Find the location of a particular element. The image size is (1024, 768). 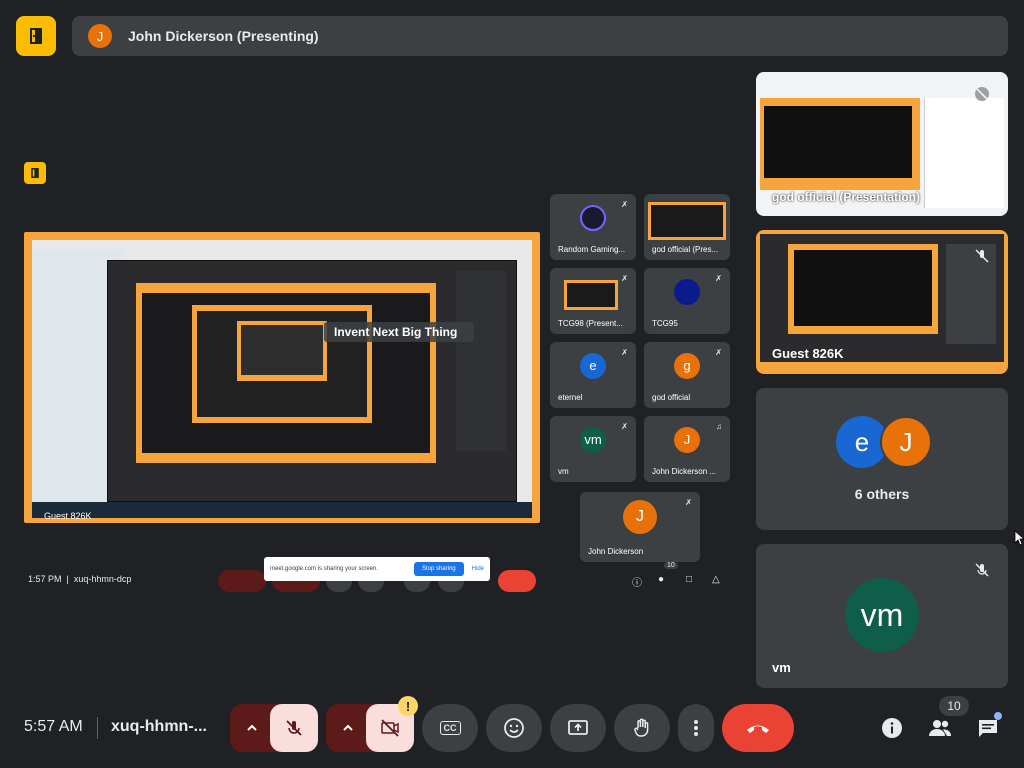

chevron-up-icon is located at coordinates (348, 727).